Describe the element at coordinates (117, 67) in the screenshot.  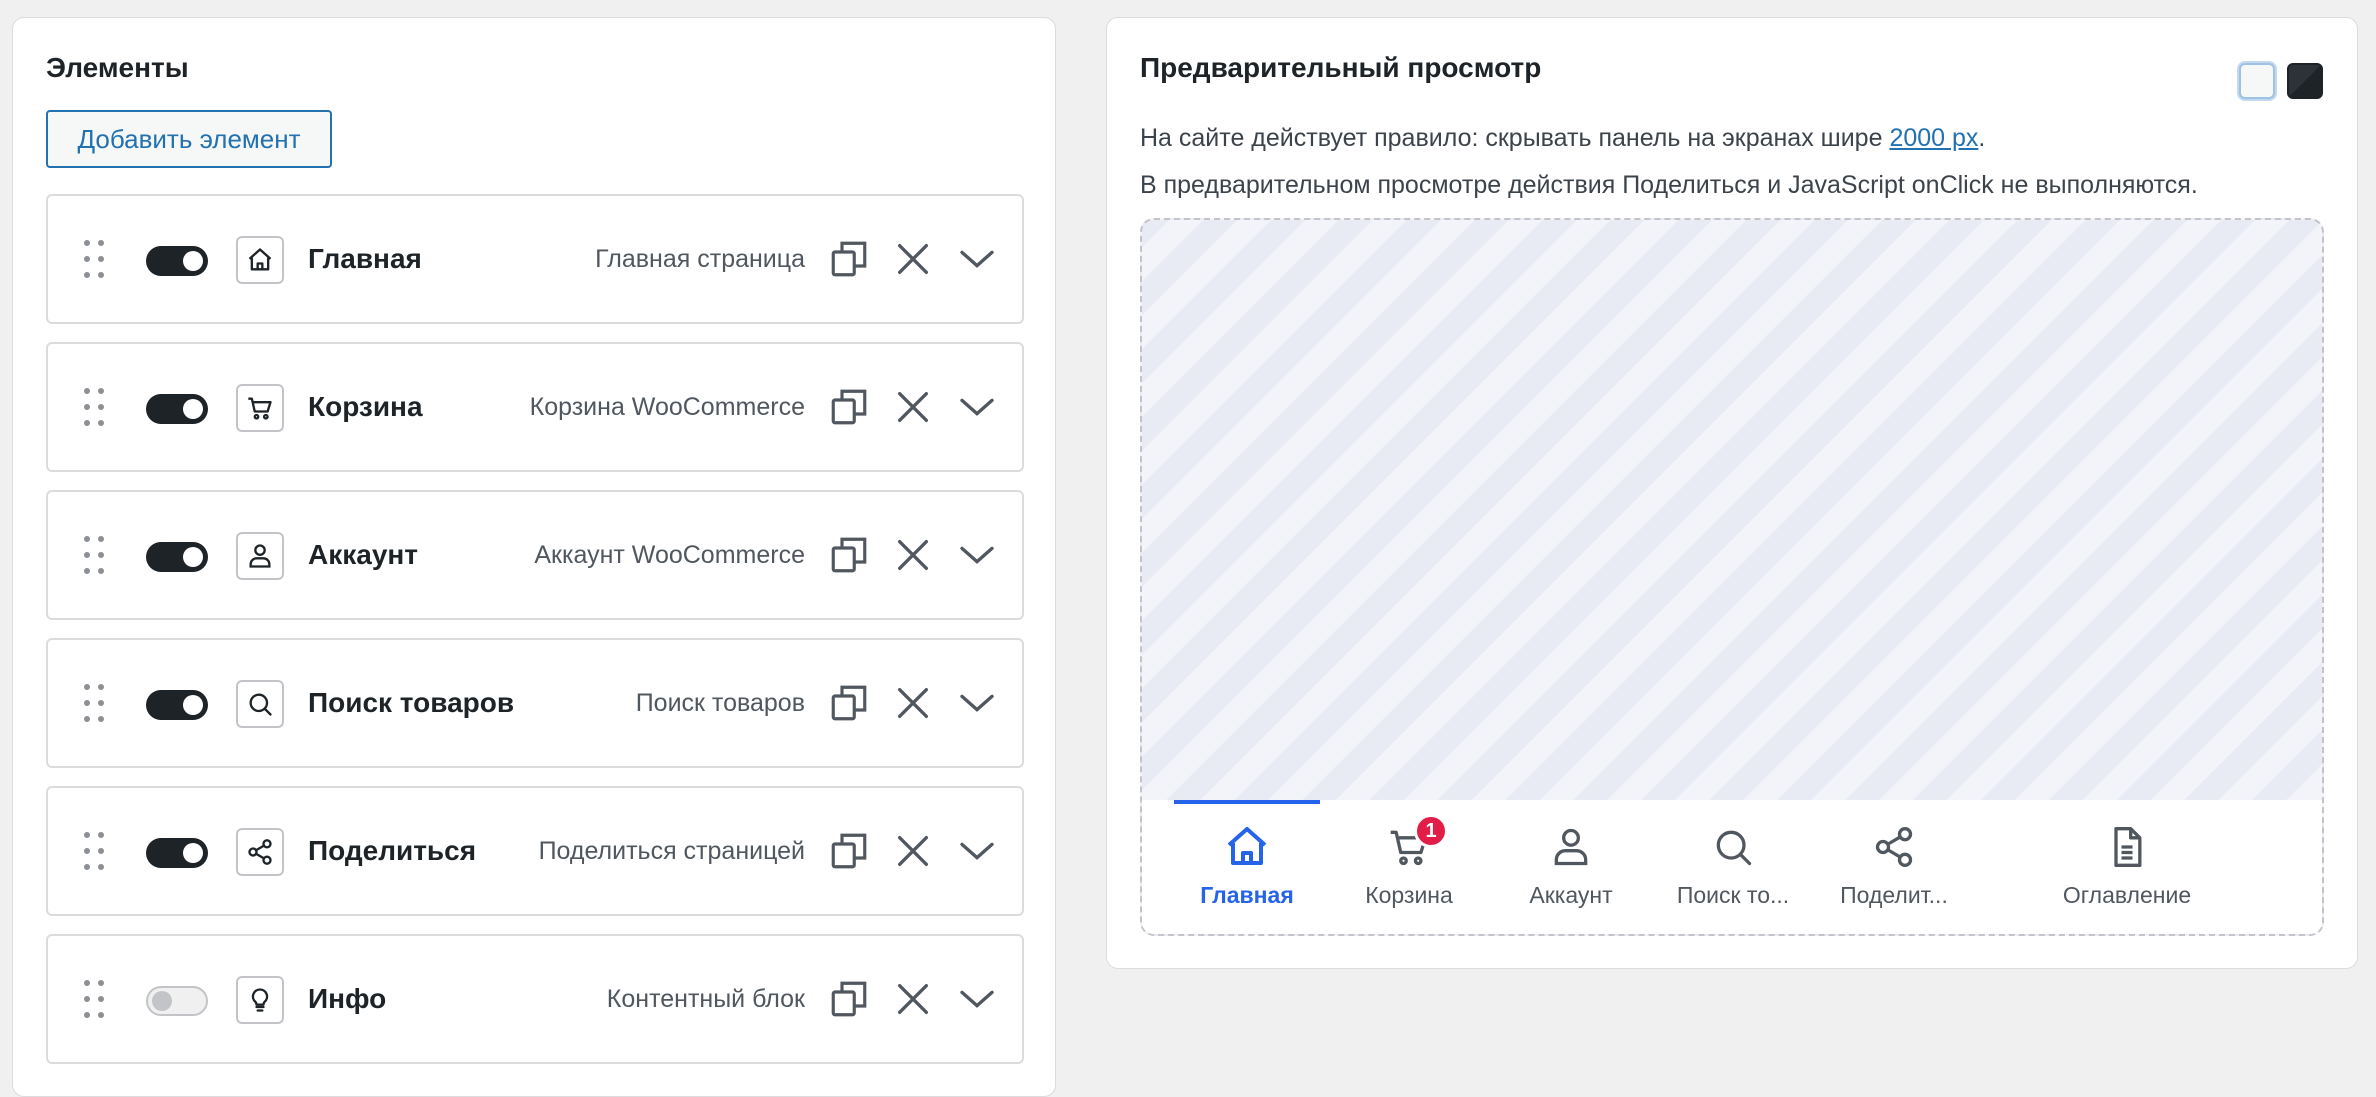
I see `elements-panel-title: Элементы` at that location.